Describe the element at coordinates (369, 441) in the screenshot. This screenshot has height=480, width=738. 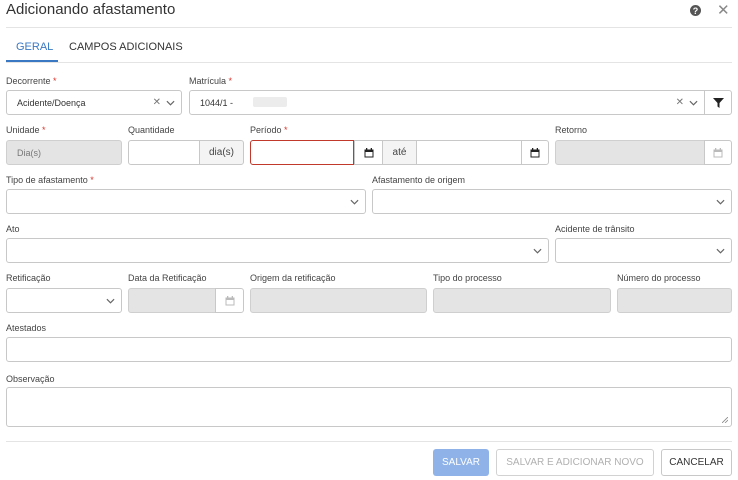
I see `footer-divider` at that location.